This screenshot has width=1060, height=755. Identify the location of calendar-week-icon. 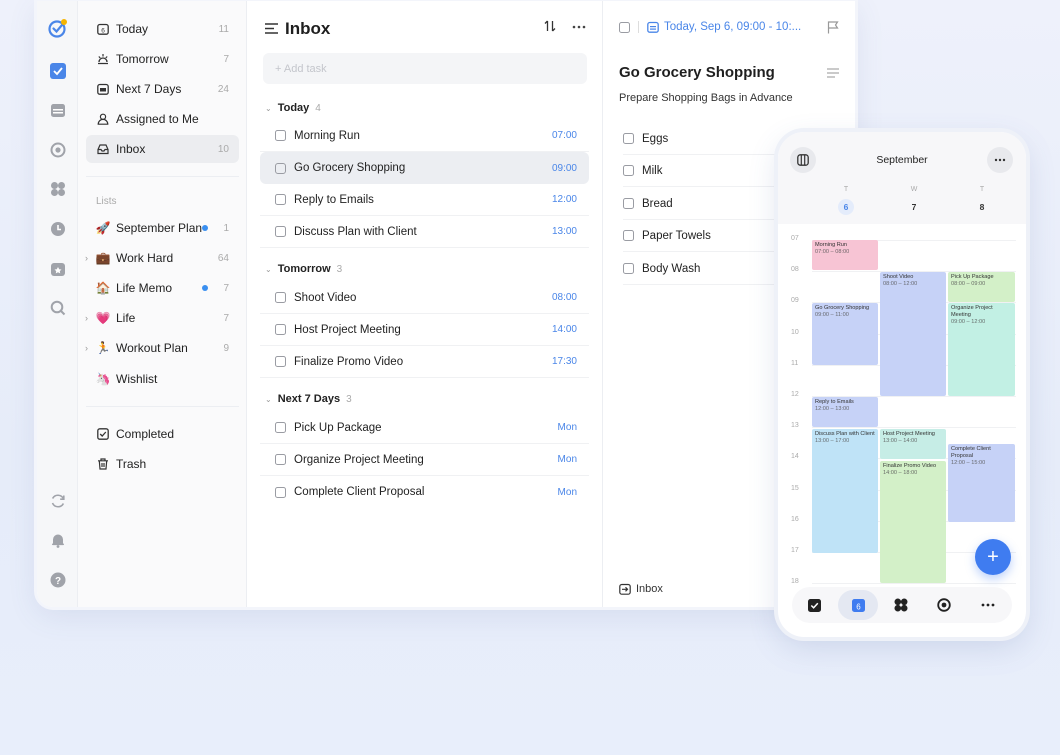
(103, 89).